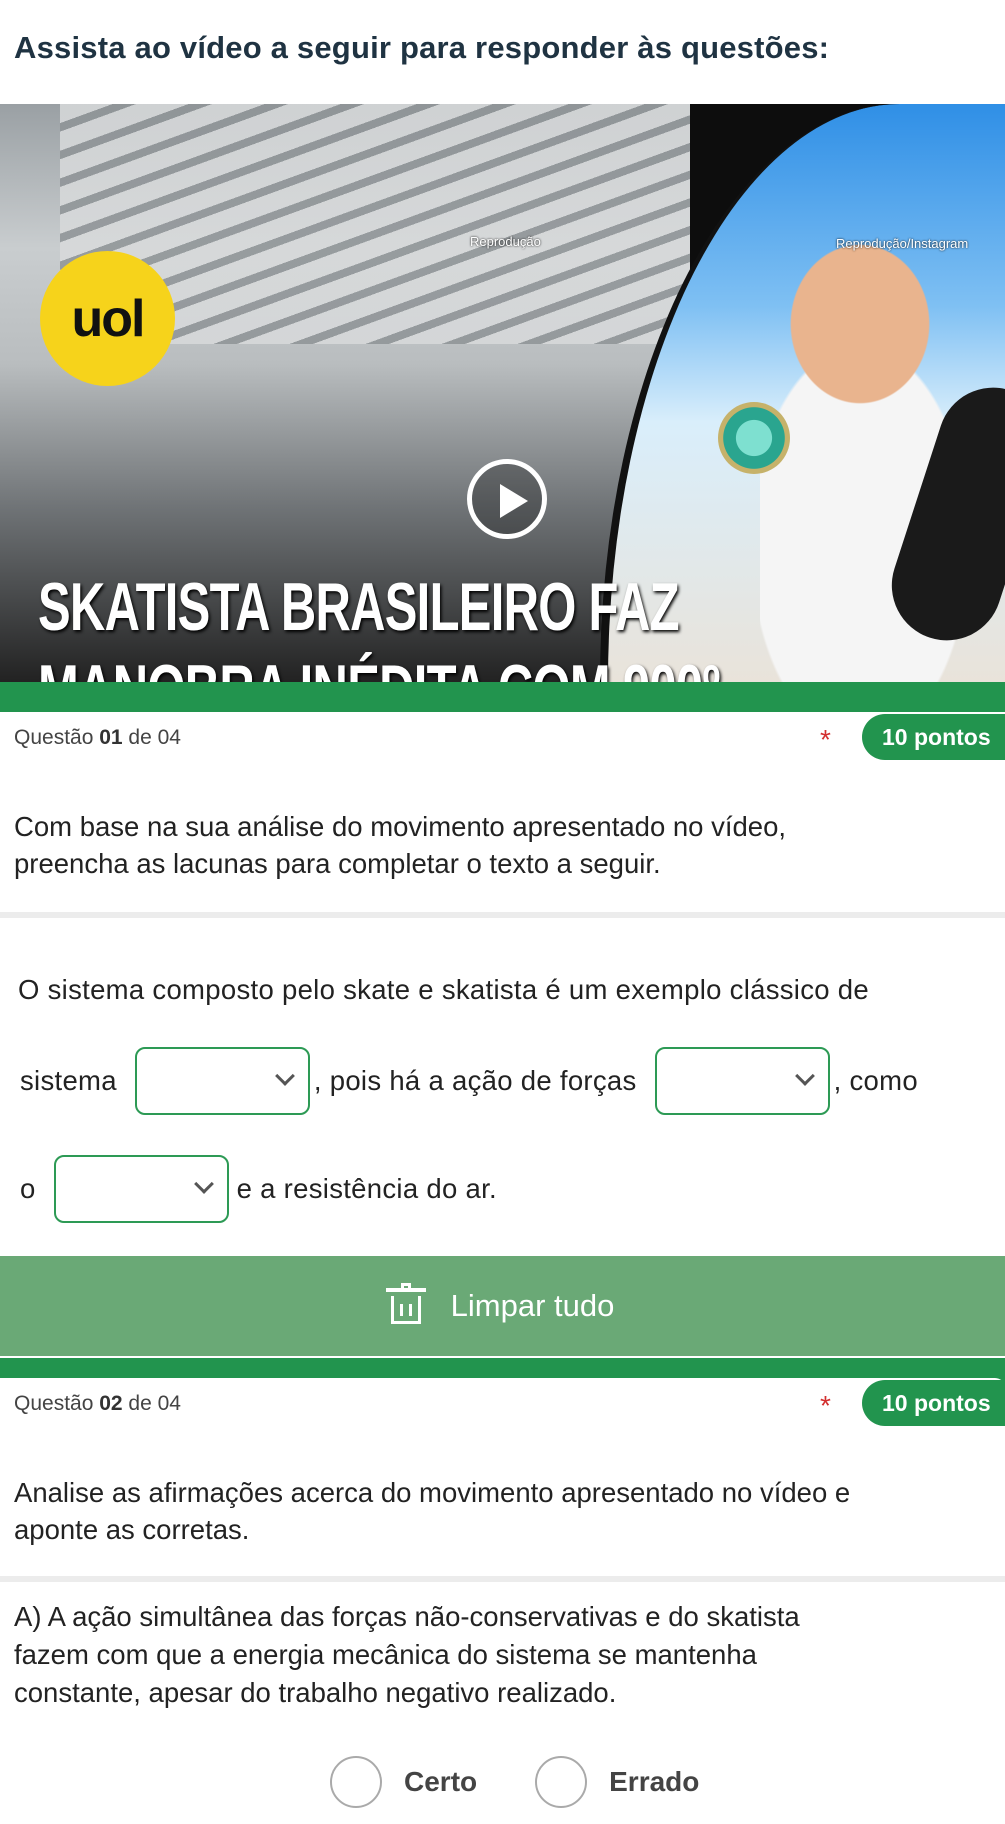  I want to click on radio-certo, so click(356, 1782).